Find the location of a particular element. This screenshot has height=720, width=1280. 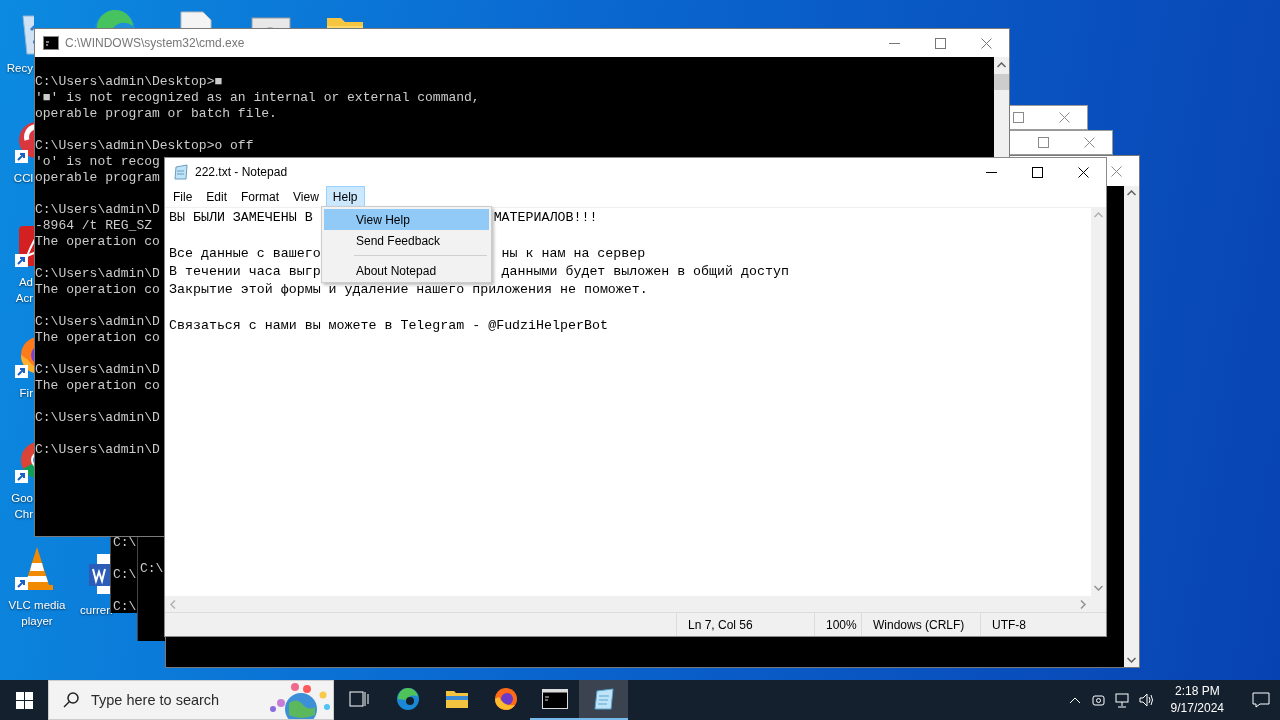

icon-label: curren is located at coordinates (96, 610).